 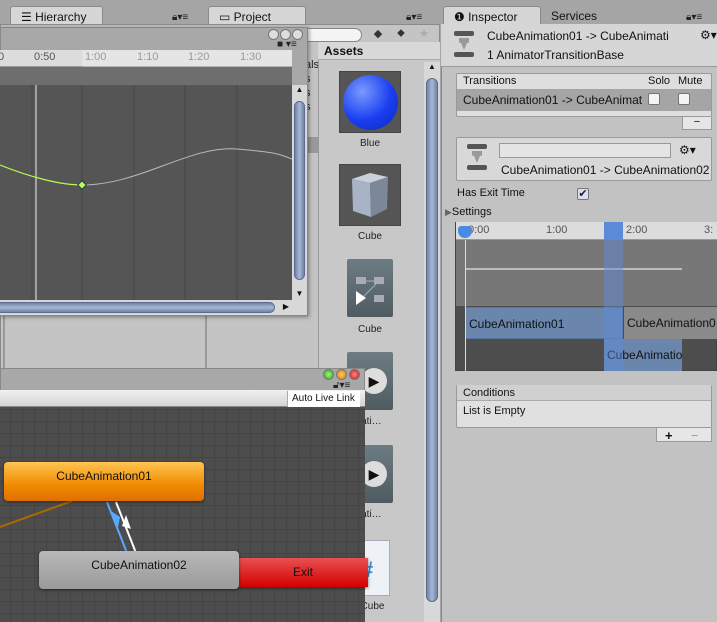 I want to click on list-icon: ☰, so click(x=28, y=17).